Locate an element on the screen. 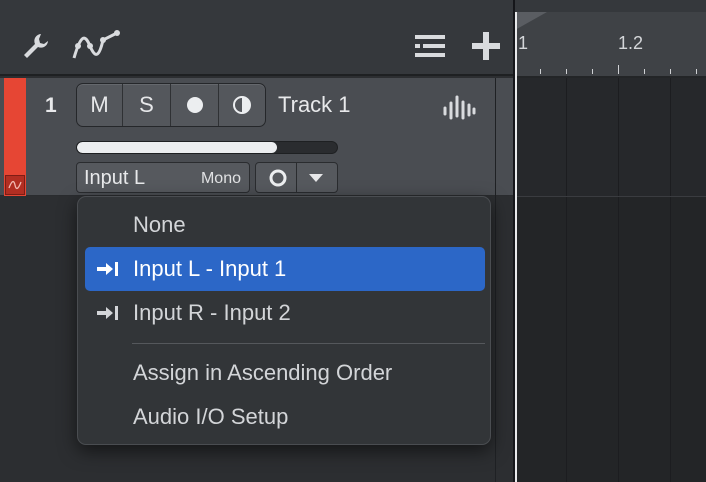 The image size is (706, 482). channel-mode-label: Mono is located at coordinates (220, 178).